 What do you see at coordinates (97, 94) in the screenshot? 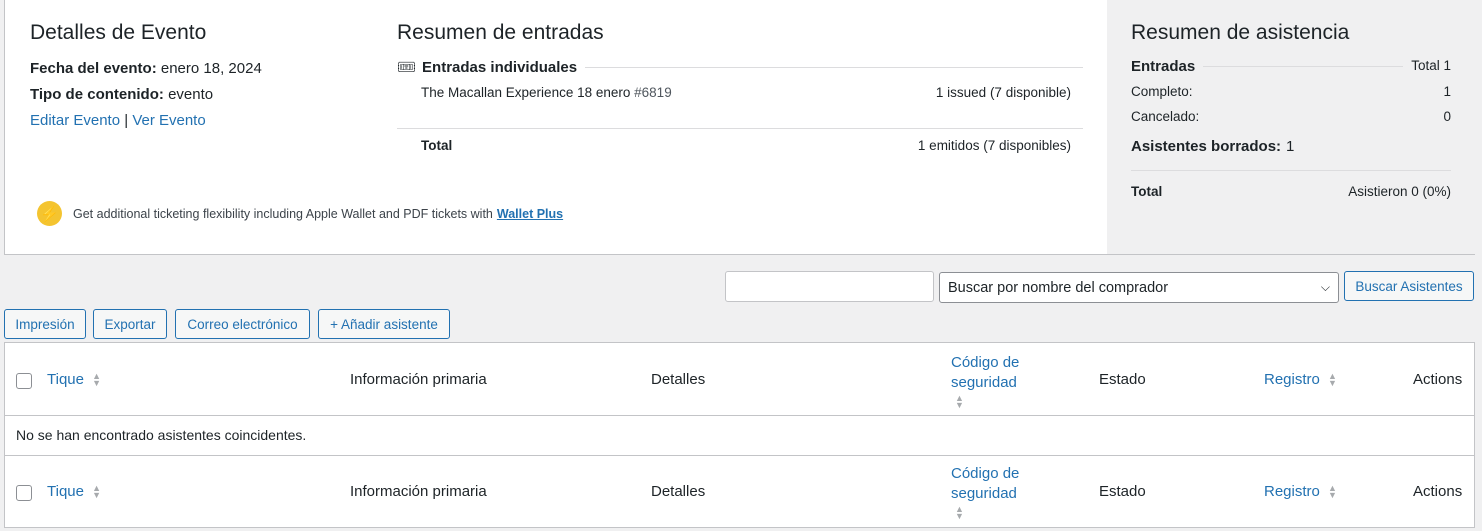
I see `content-type-label: Tipo de contenido:` at bounding box center [97, 94].